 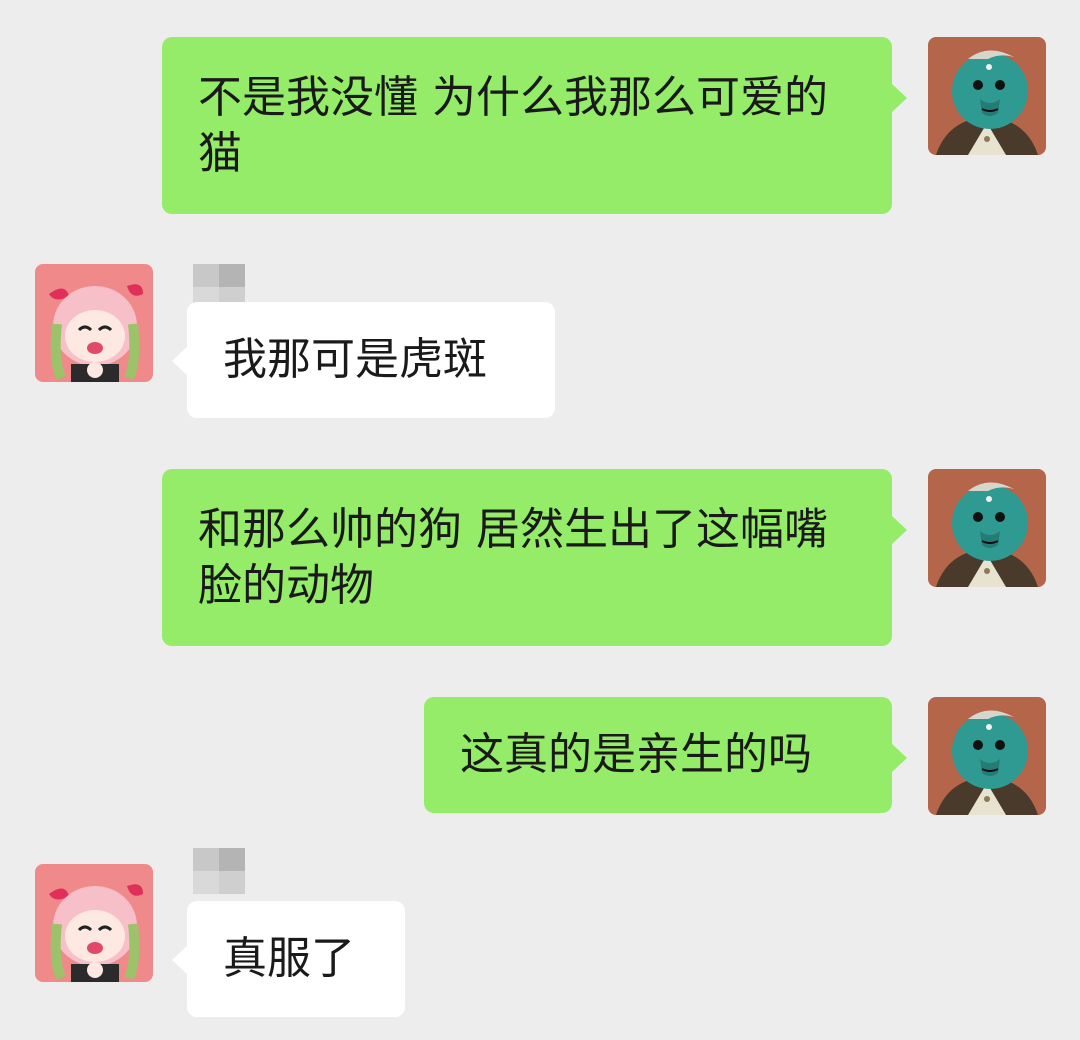 I want to click on message-bubble-received: 真服了, so click(x=288, y=959).